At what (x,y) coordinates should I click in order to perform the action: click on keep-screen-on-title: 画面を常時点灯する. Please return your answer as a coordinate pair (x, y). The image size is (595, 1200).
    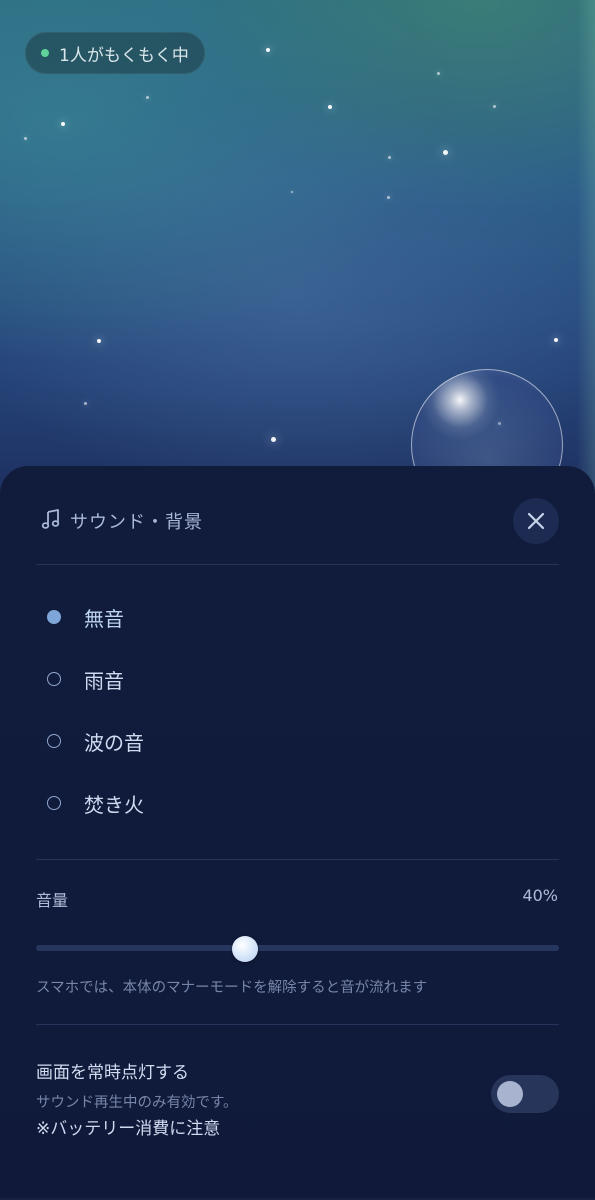
    Looking at the image, I should click on (112, 1073).